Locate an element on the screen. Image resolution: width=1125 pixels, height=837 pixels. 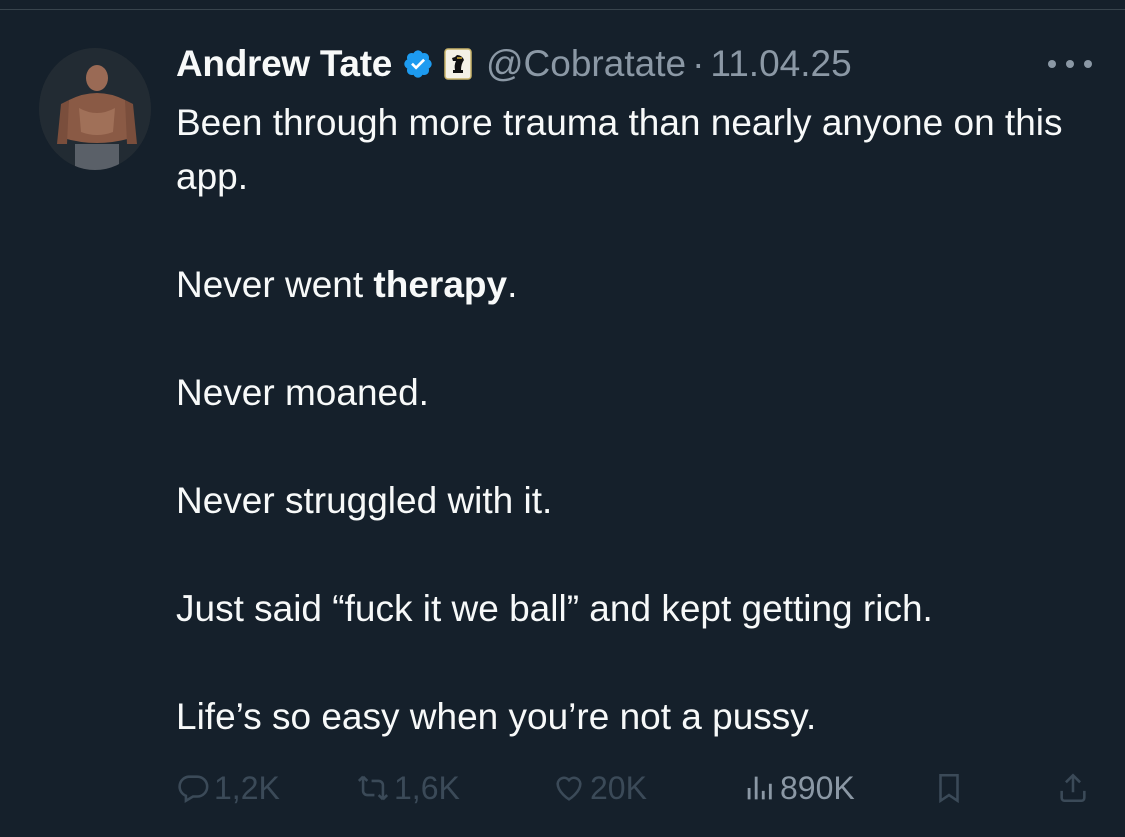
like-button: 20K is located at coordinates (599, 788).